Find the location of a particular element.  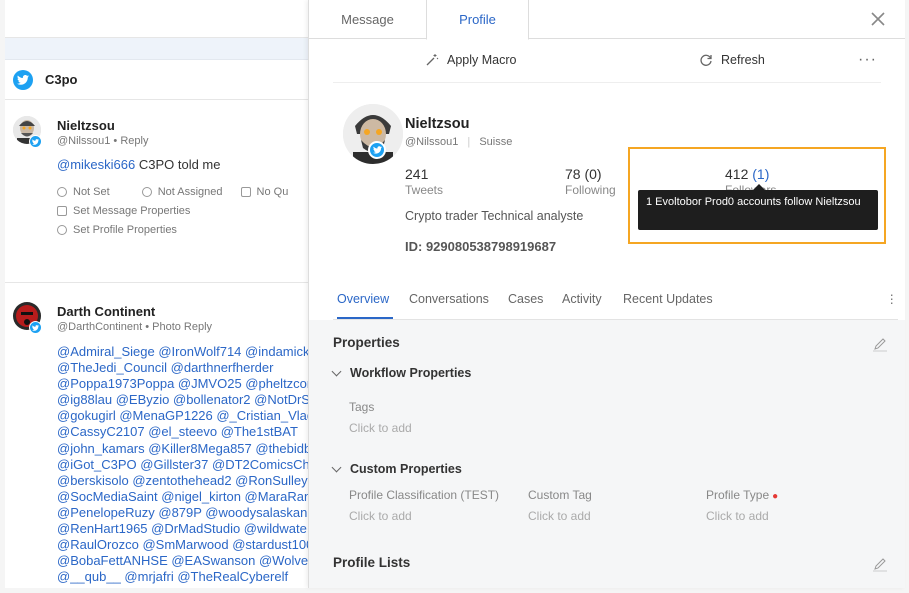

mention-line: @berskisolo @zentothehead2 @RonSulley is located at coordinates (183, 481).